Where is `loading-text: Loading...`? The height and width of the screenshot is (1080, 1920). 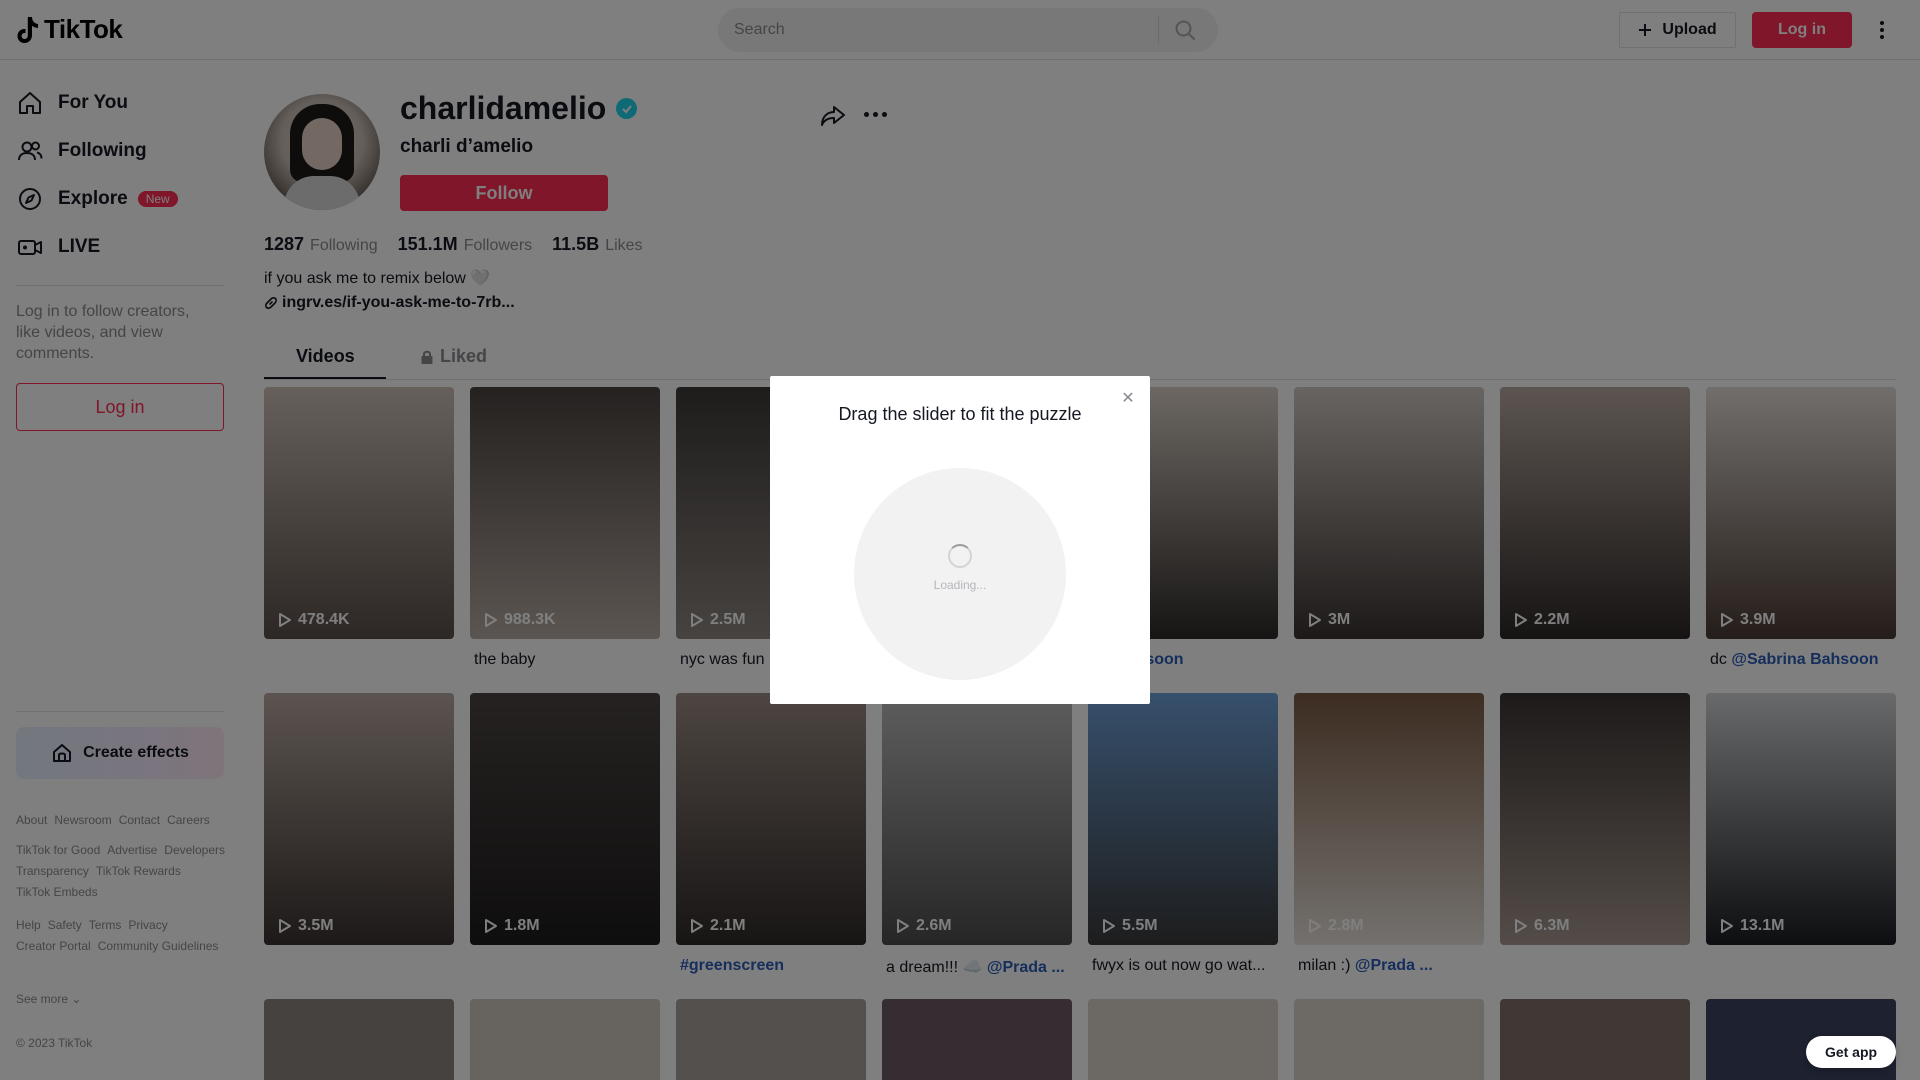
loading-text: Loading... is located at coordinates (960, 585).